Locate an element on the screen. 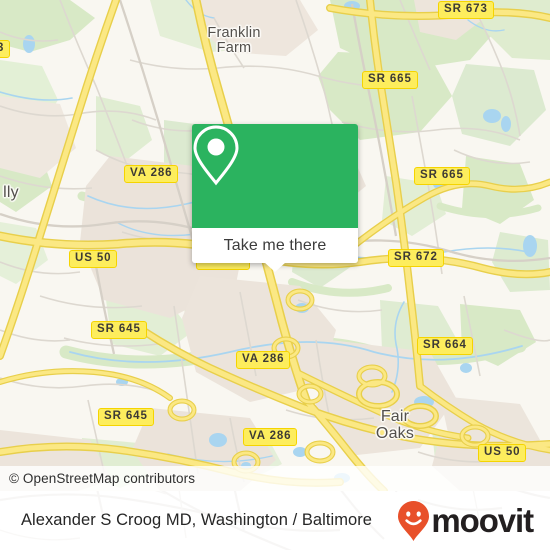 This screenshot has width=550, height=550. popup-media-area is located at coordinates (275, 176).